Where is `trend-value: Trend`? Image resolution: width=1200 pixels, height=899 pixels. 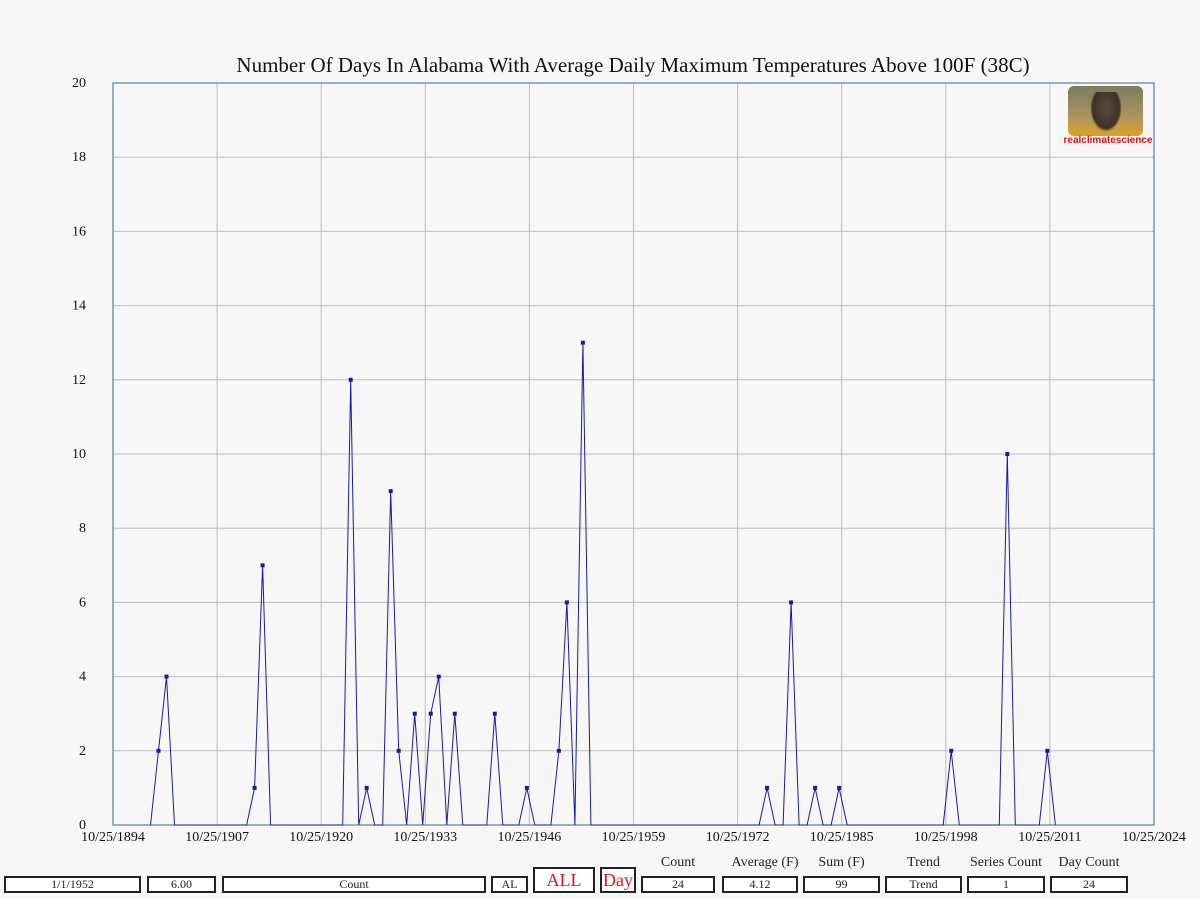
trend-value: Trend is located at coordinates (923, 884).